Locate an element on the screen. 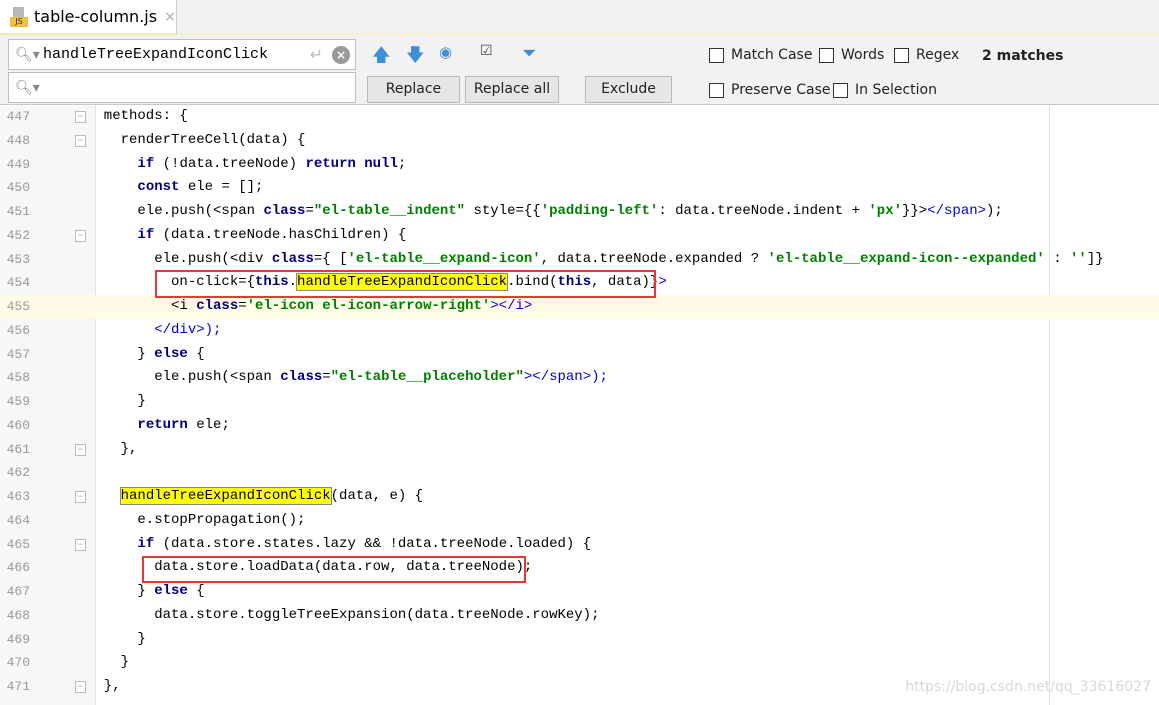 This screenshot has height=705, width=1159. line-number: 462 is located at coordinates (18, 473).